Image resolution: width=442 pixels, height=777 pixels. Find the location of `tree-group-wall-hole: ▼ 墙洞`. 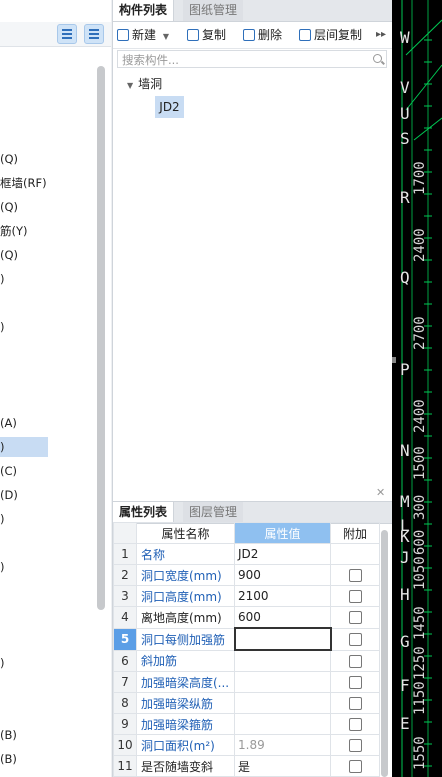

tree-group-wall-hole: ▼ 墙洞 is located at coordinates (144, 84).